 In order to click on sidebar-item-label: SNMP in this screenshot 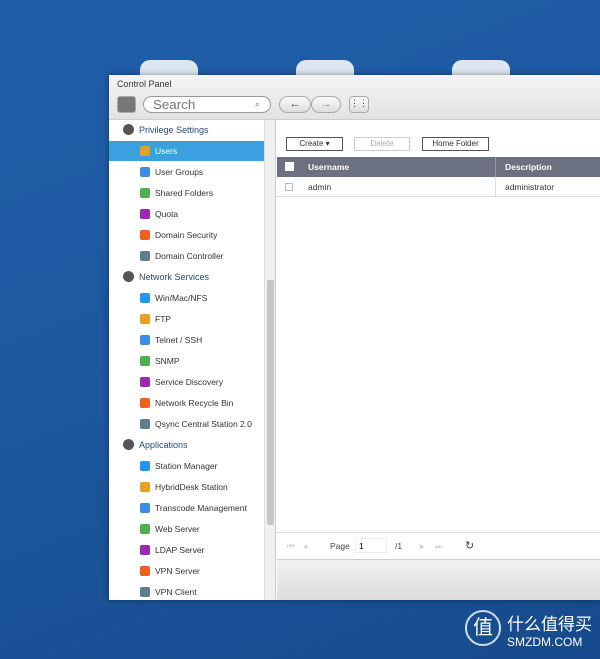, I will do `click(167, 361)`.